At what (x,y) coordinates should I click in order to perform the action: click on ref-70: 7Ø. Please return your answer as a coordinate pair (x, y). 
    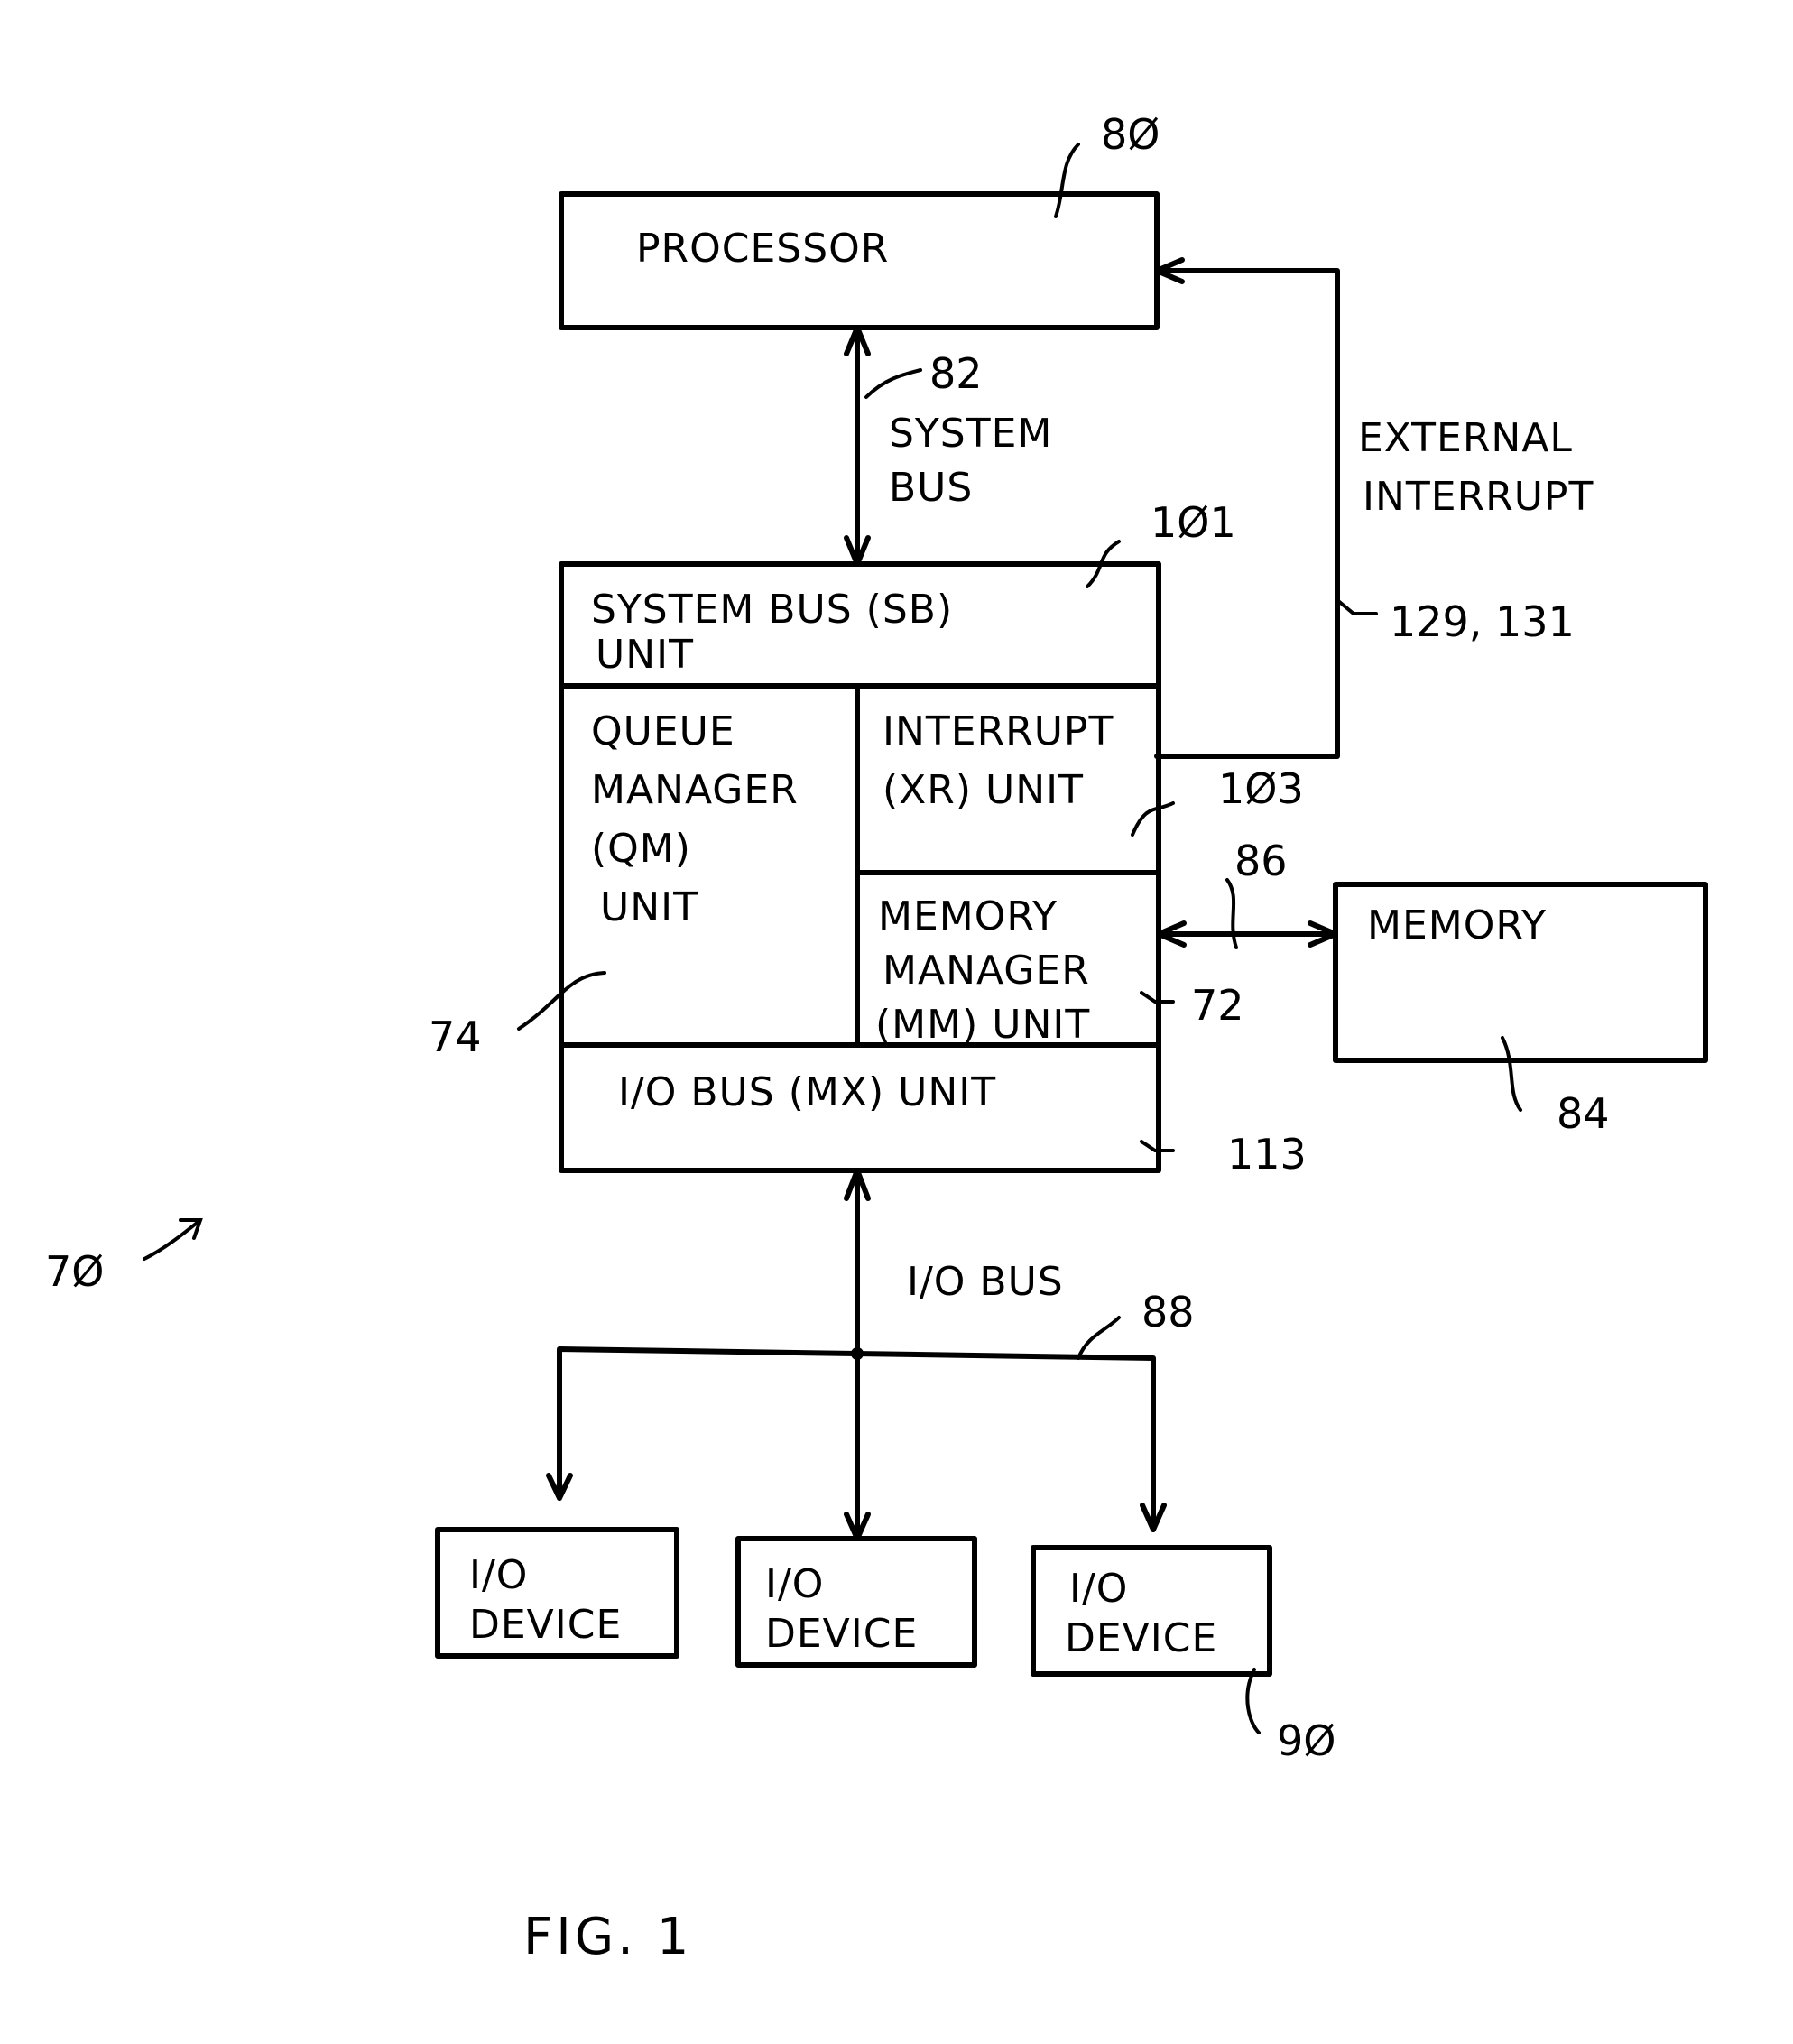
    Looking at the image, I should click on (74, 1271).